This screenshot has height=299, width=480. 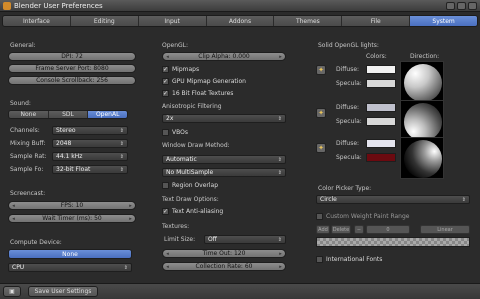 What do you see at coordinates (422, 158) in the screenshot?
I see `light3-direction-sphere` at bounding box center [422, 158].